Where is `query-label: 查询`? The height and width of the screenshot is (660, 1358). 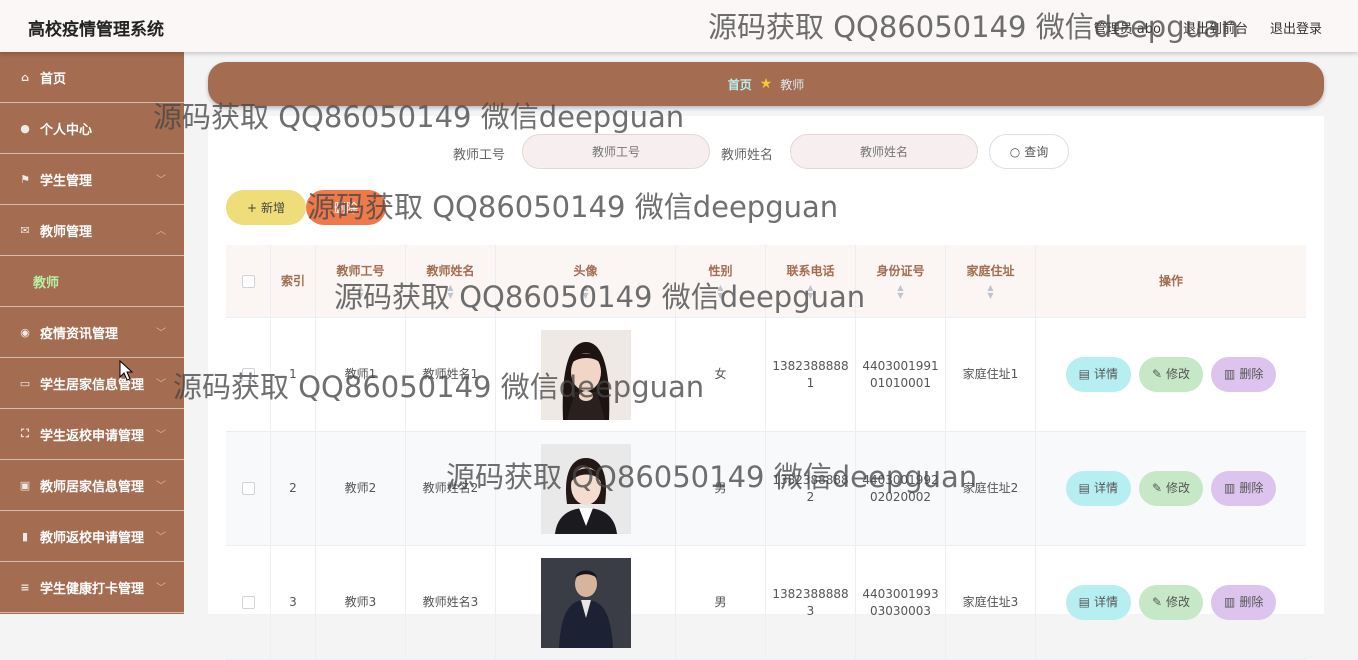
query-label: 查询 is located at coordinates (1036, 152).